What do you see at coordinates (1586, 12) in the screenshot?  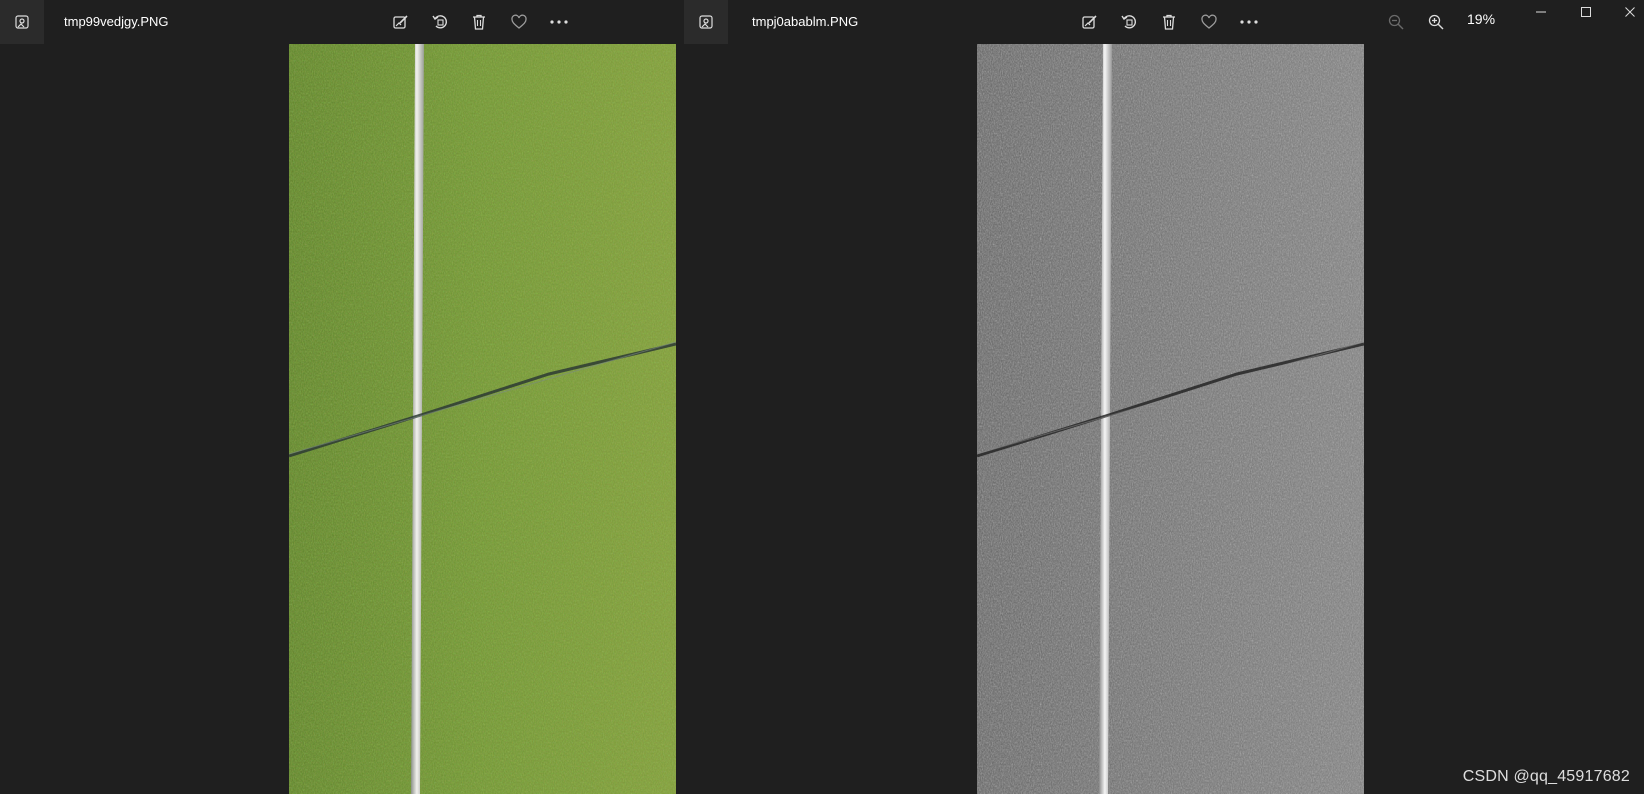 I see `maximize-icon` at bounding box center [1586, 12].